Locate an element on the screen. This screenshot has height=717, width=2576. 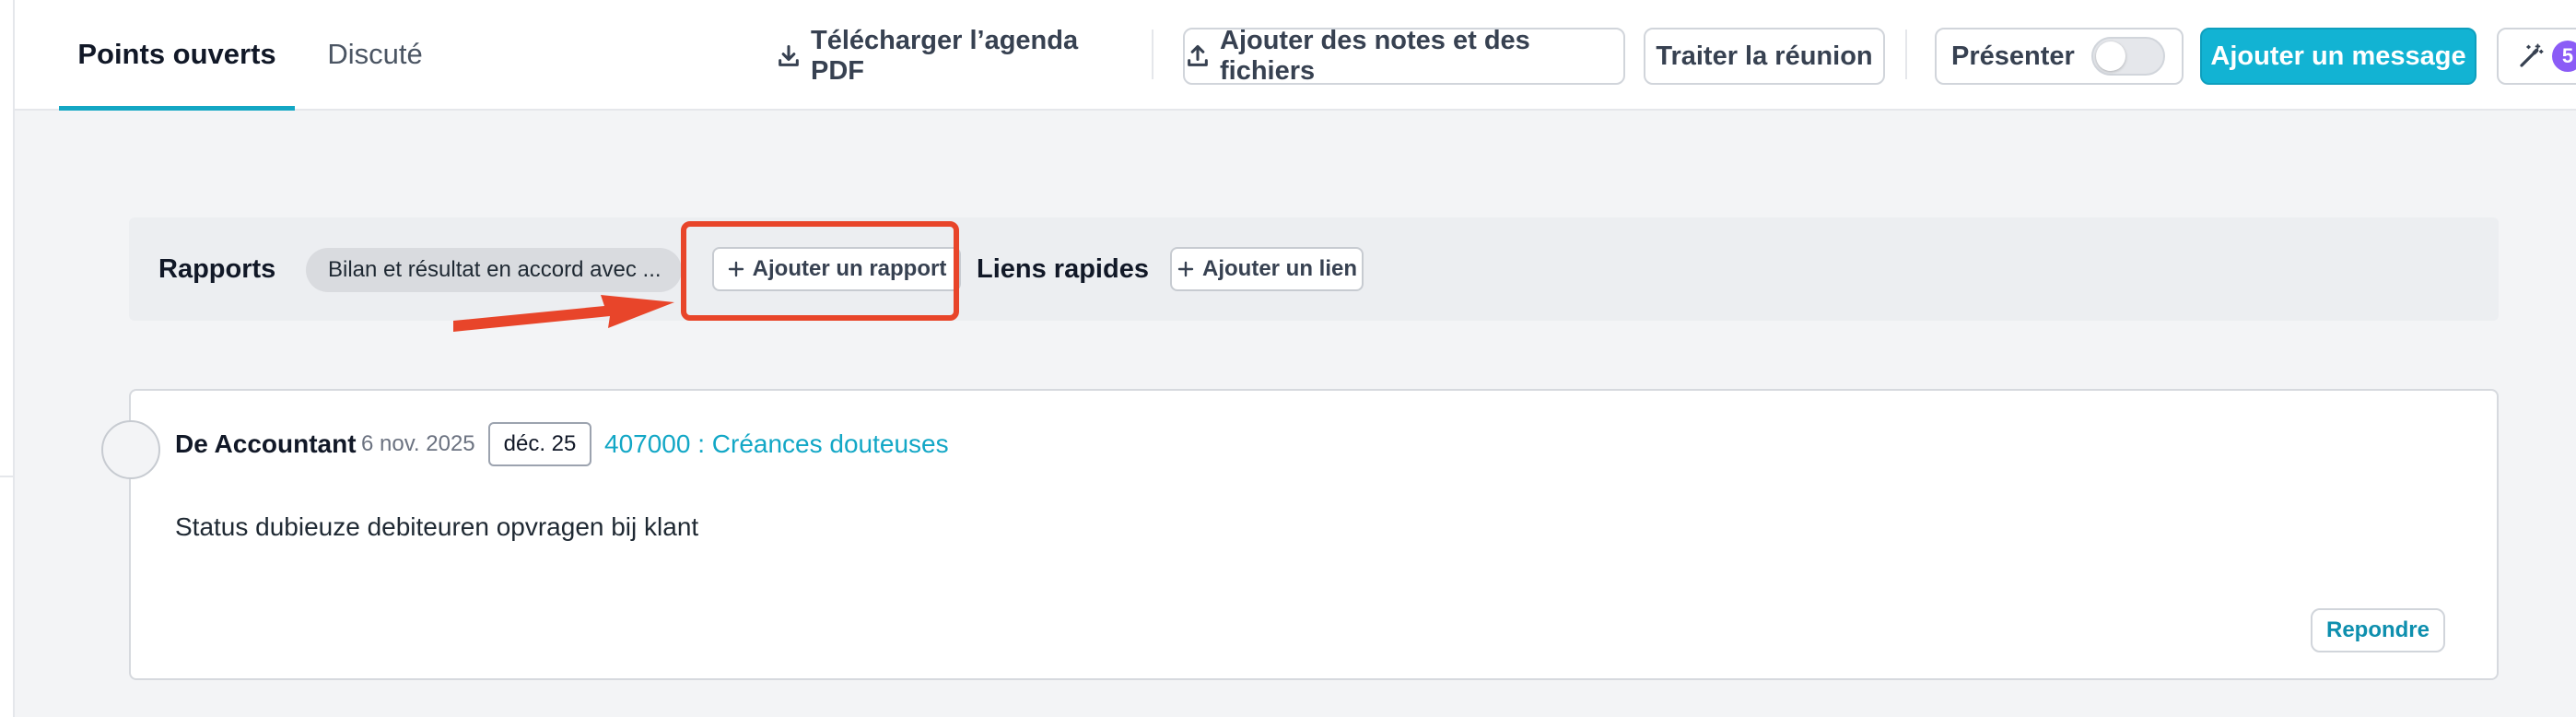
avatar is located at coordinates (130, 449).